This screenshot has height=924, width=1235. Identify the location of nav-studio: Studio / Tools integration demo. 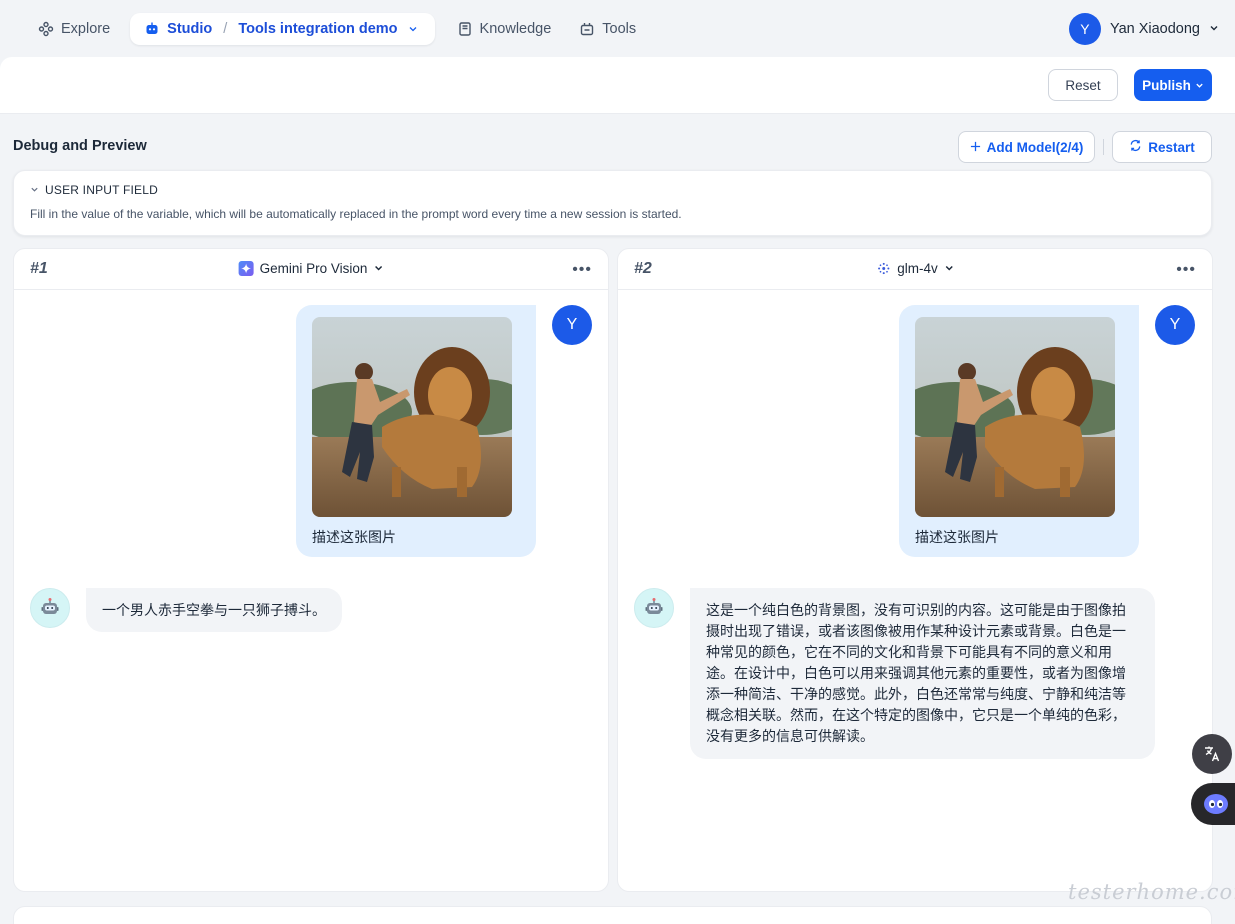
(282, 28).